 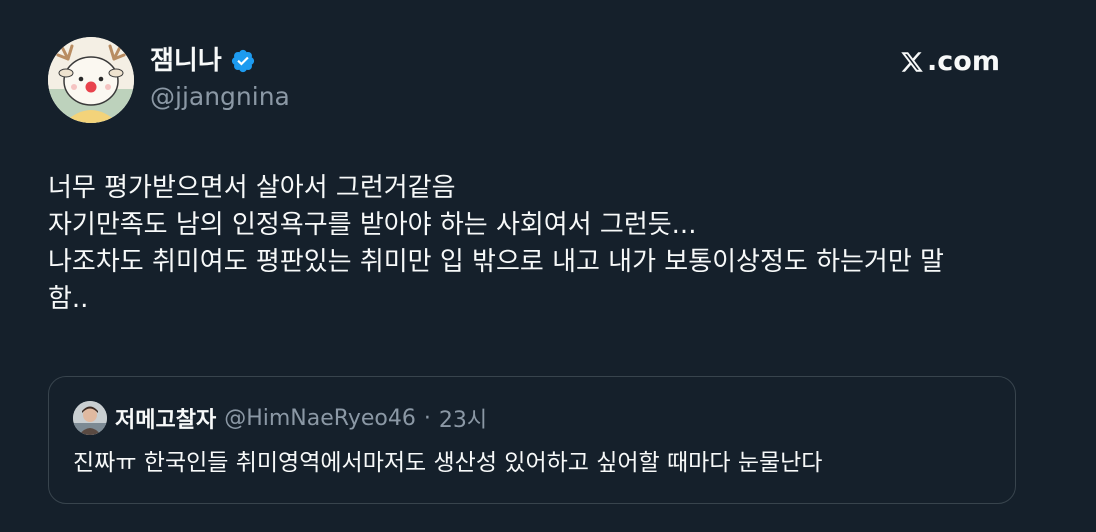 What do you see at coordinates (68, 299) in the screenshot?
I see `tweet-text-line: 함..` at bounding box center [68, 299].